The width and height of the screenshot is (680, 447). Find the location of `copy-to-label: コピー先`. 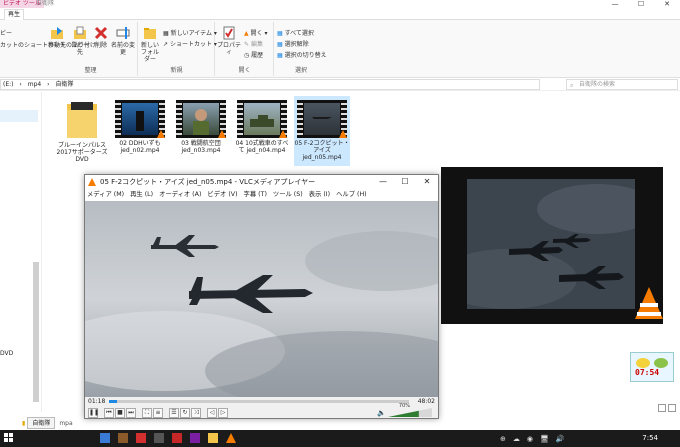

copy-to-label: コピー先 is located at coordinates (79, 49).